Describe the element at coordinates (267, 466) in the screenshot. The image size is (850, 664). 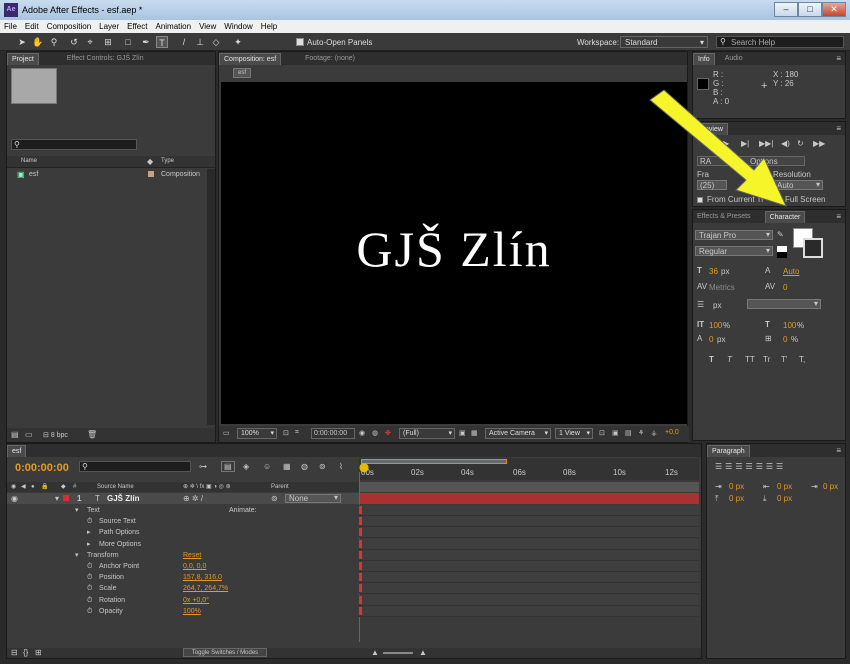
I see `hide-shy-layers-icon: ☺` at that location.